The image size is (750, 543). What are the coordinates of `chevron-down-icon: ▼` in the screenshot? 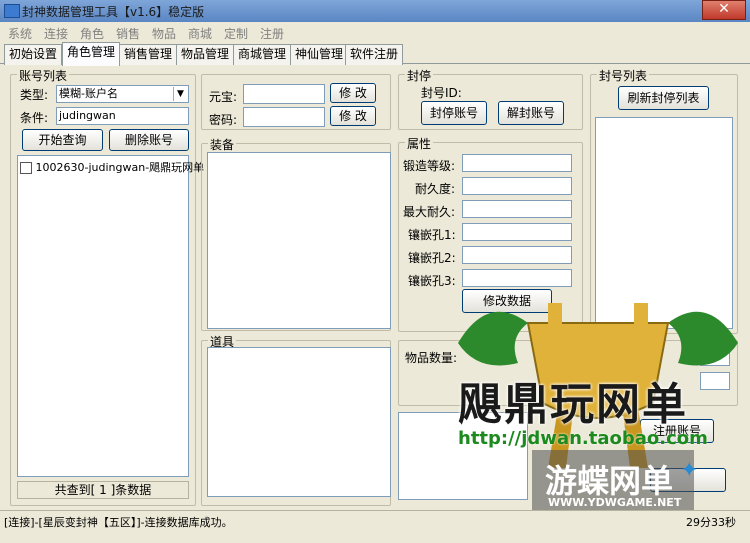 It's located at (180, 94).